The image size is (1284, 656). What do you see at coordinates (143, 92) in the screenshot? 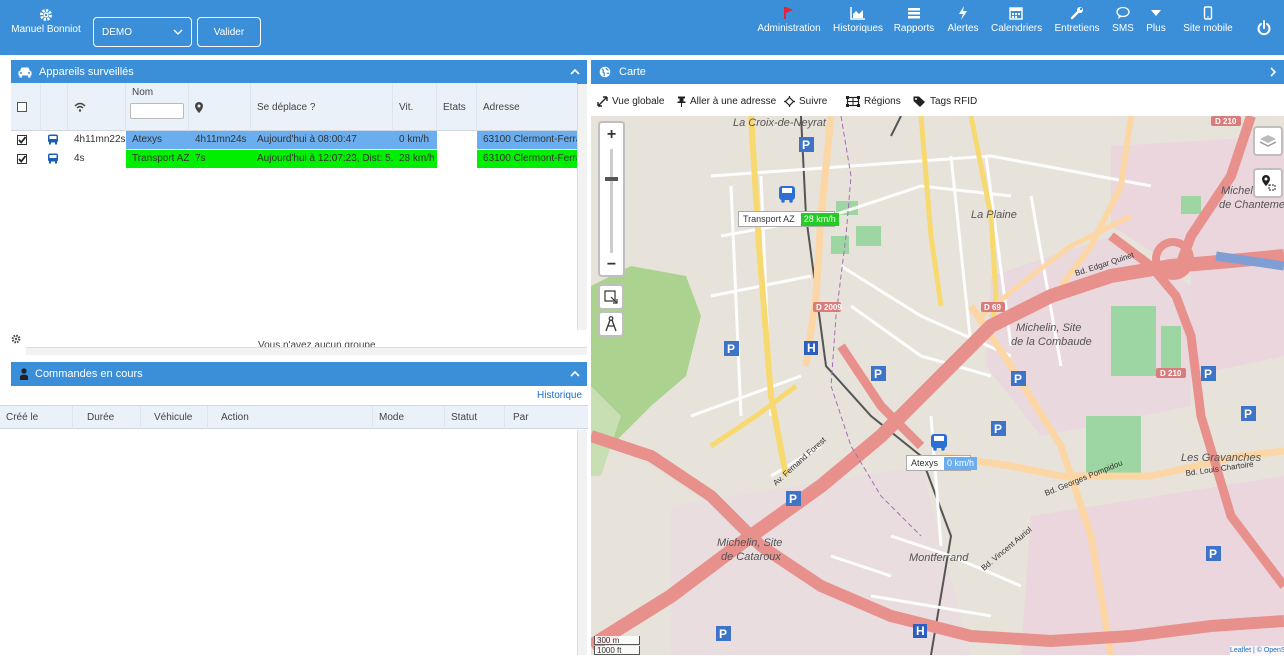
I see `name-column-label: Nom` at bounding box center [143, 92].